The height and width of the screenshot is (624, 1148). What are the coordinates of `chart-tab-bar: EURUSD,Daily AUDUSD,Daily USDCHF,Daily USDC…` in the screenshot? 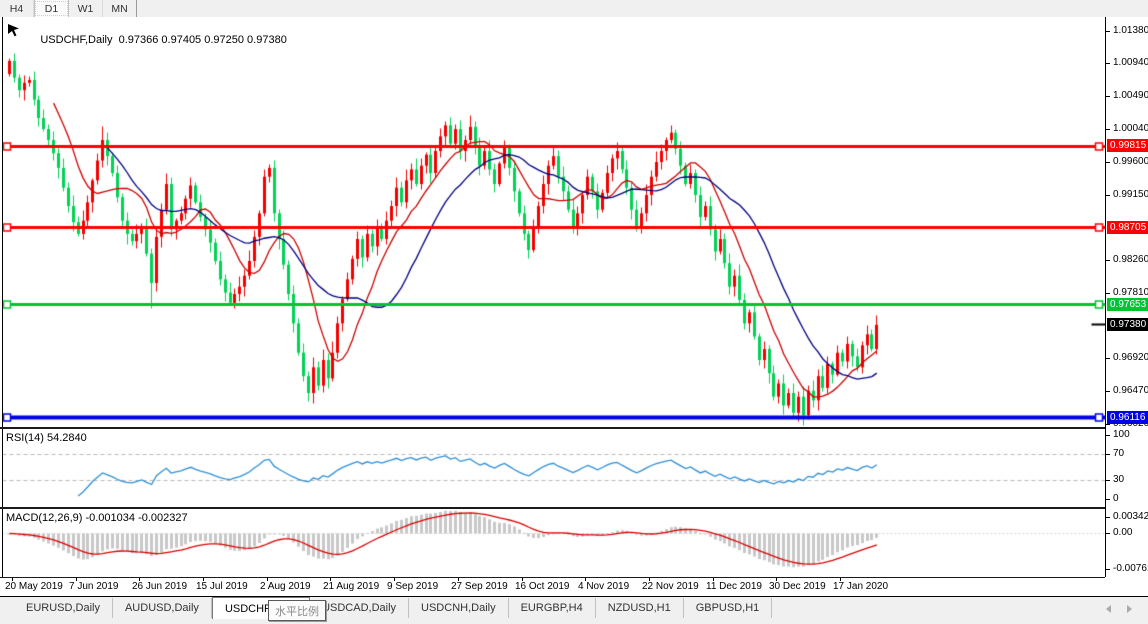 It's located at (574, 610).